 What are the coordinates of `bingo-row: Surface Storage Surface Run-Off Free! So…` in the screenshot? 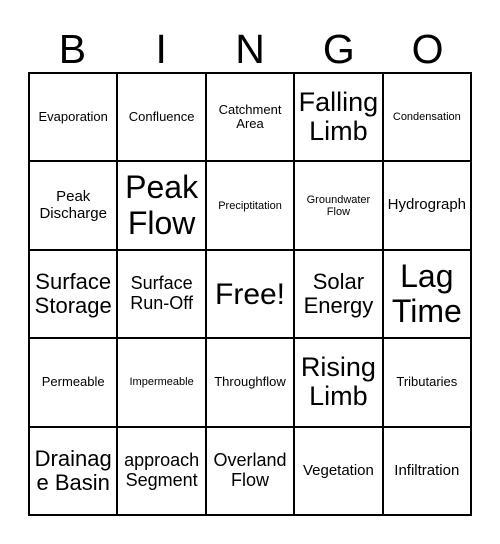 It's located at (251, 295).